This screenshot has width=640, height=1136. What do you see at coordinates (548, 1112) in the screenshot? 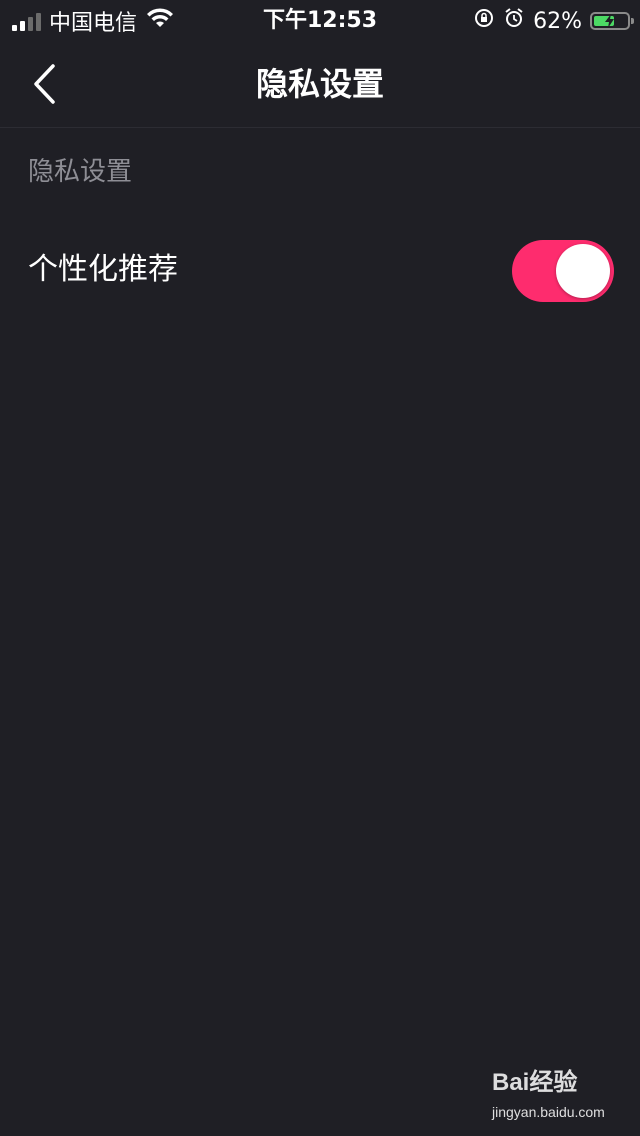
I see `watermark-url: jingyan.baidu.com` at bounding box center [548, 1112].